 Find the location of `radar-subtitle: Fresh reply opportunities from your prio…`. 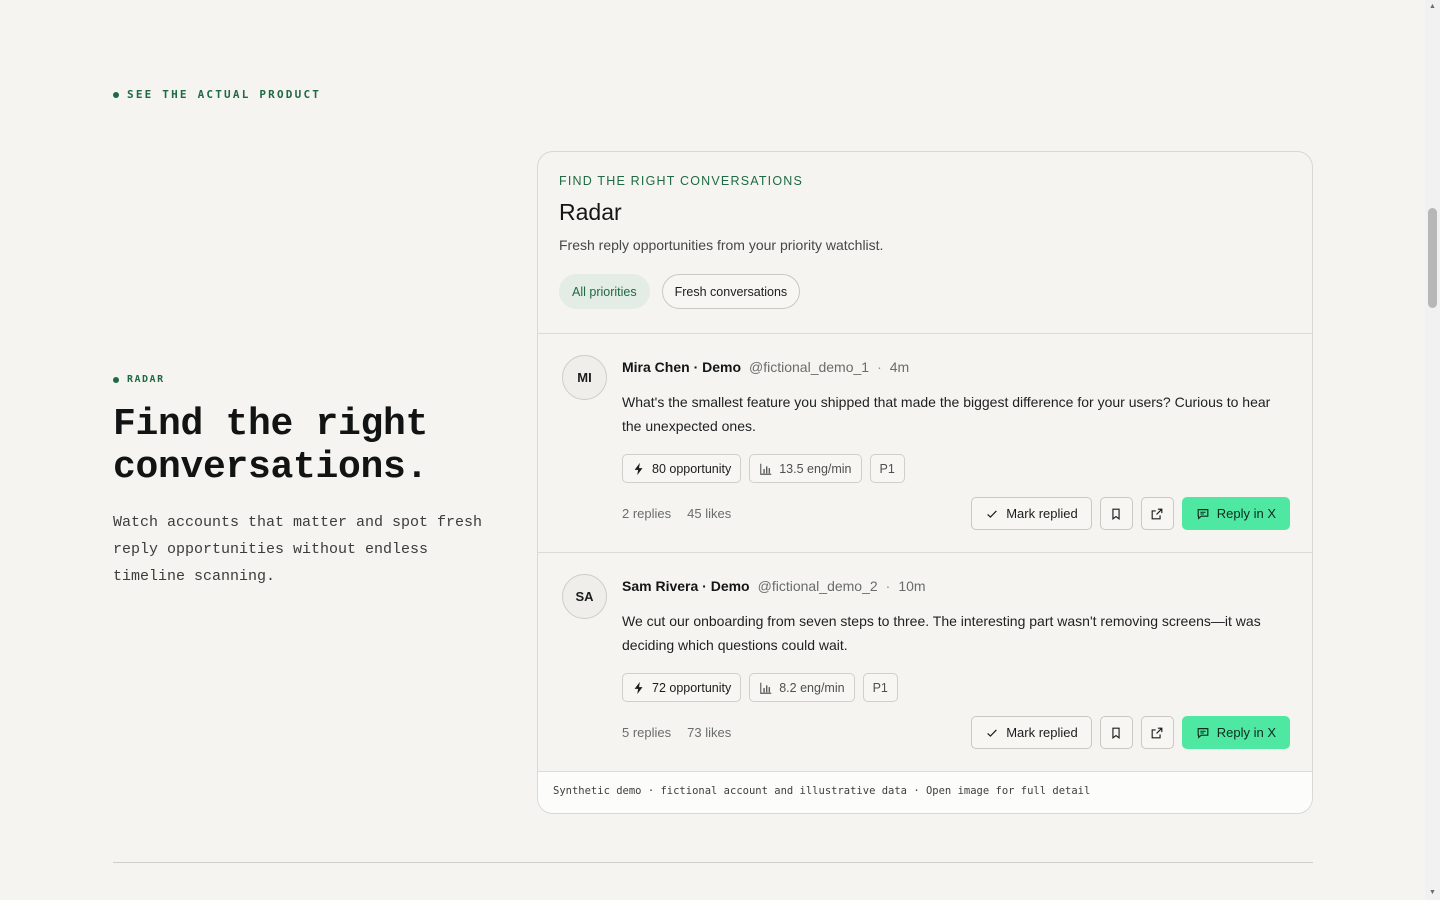

radar-subtitle: Fresh reply opportunities from your prio… is located at coordinates (721, 245).